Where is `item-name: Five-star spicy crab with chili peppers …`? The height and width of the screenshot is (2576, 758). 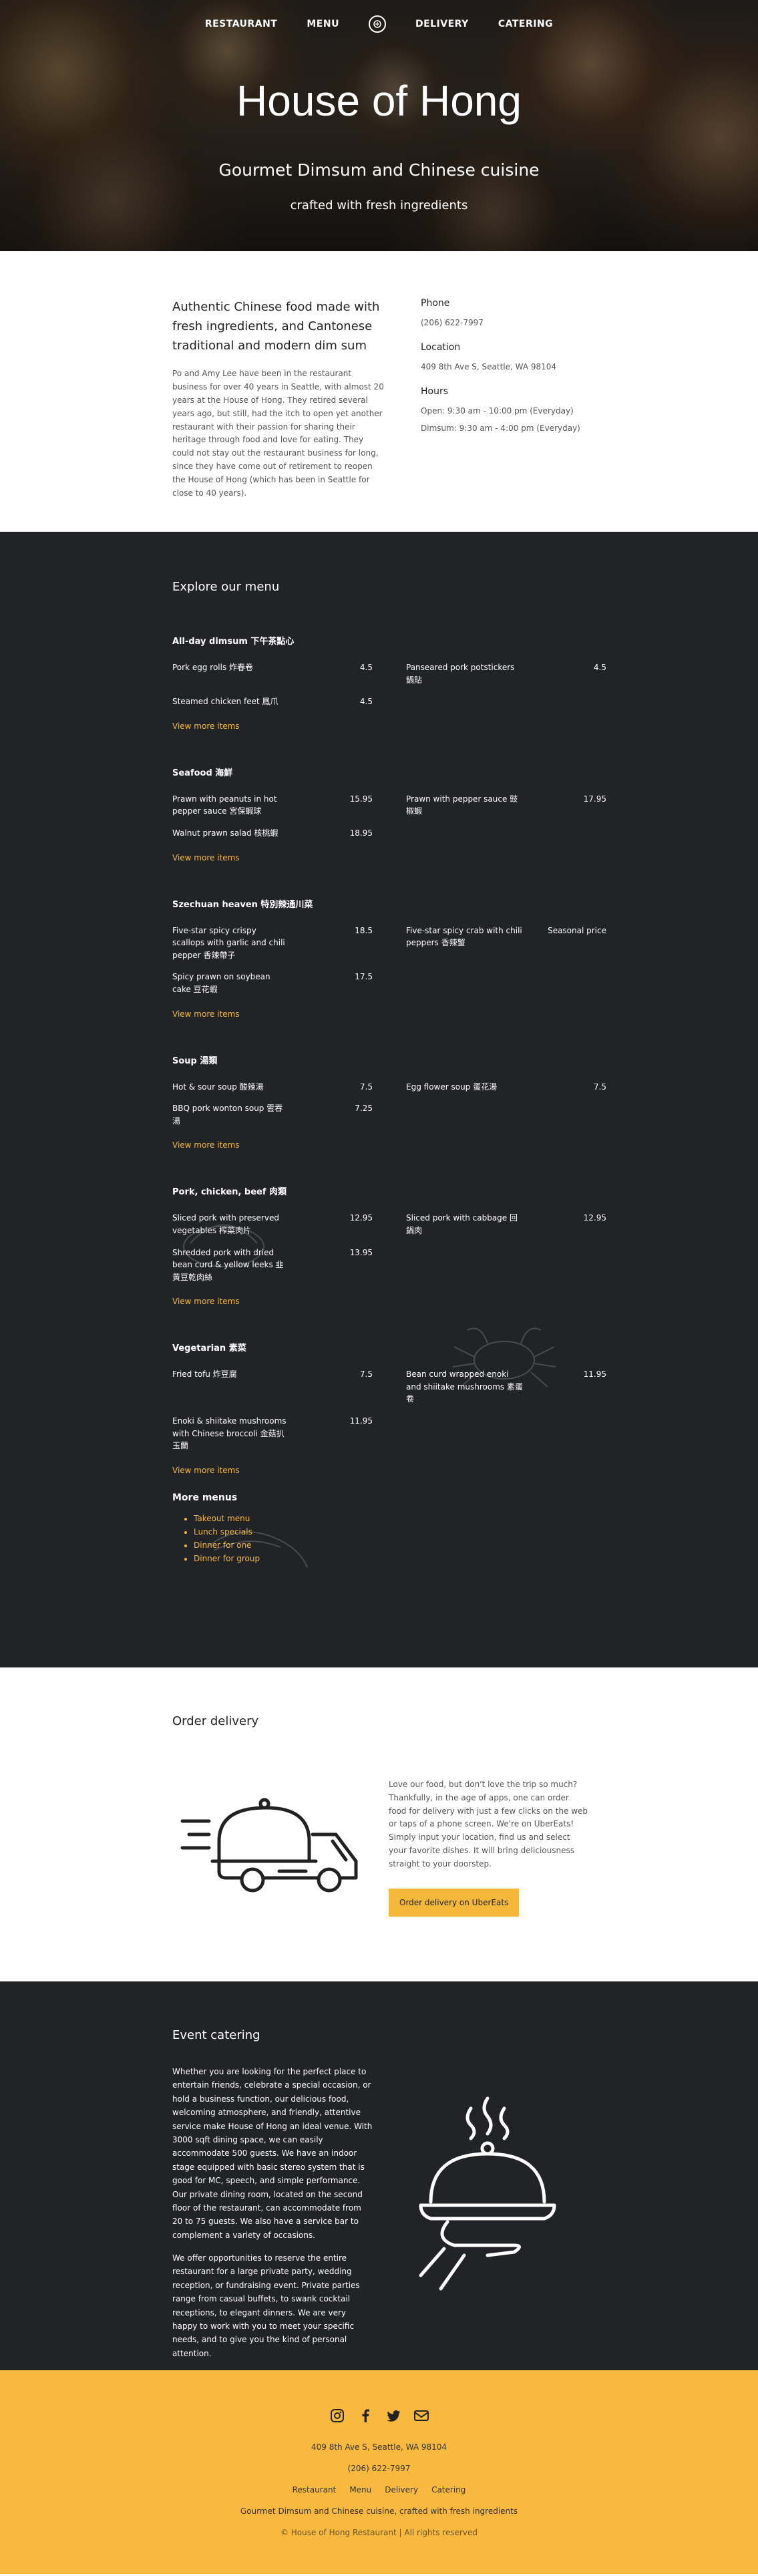
item-name: Five-star spicy crab with chili peppers … is located at coordinates (464, 936).